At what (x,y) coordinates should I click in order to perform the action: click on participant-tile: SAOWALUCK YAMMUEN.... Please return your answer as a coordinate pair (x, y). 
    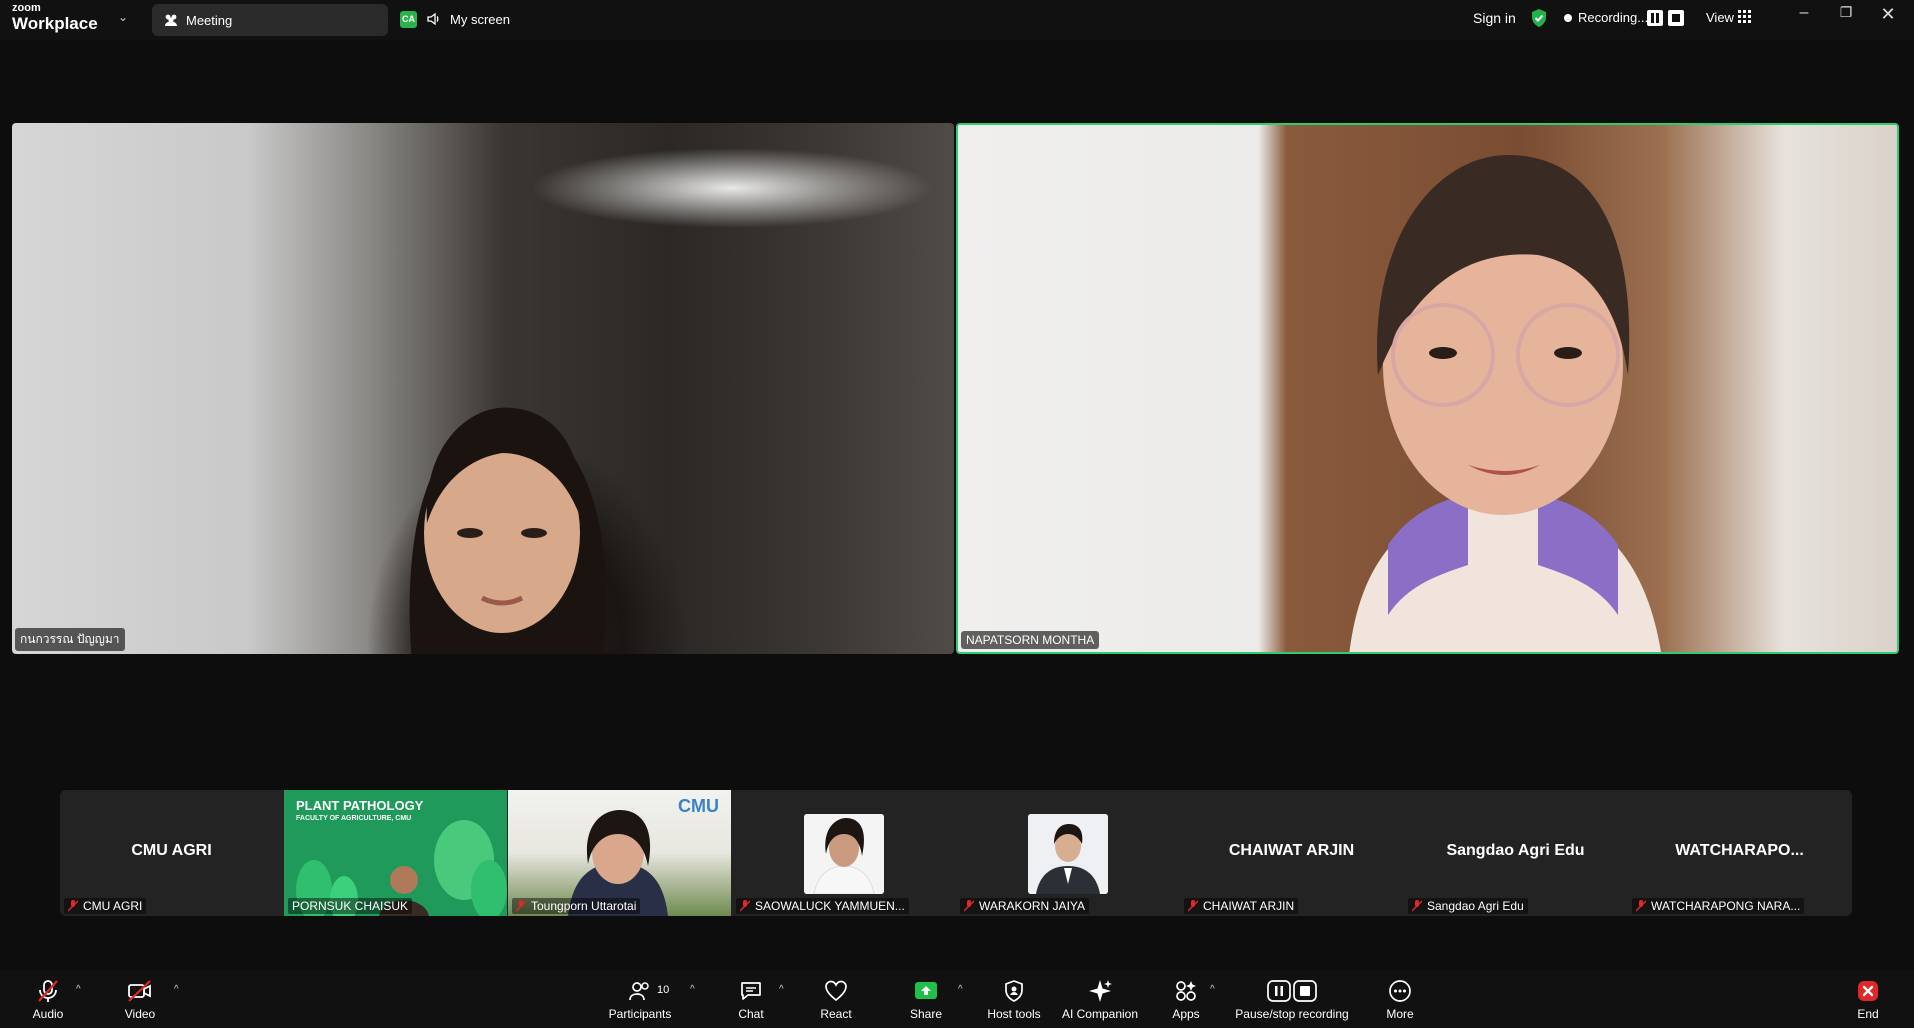
    Looking at the image, I should click on (843, 853).